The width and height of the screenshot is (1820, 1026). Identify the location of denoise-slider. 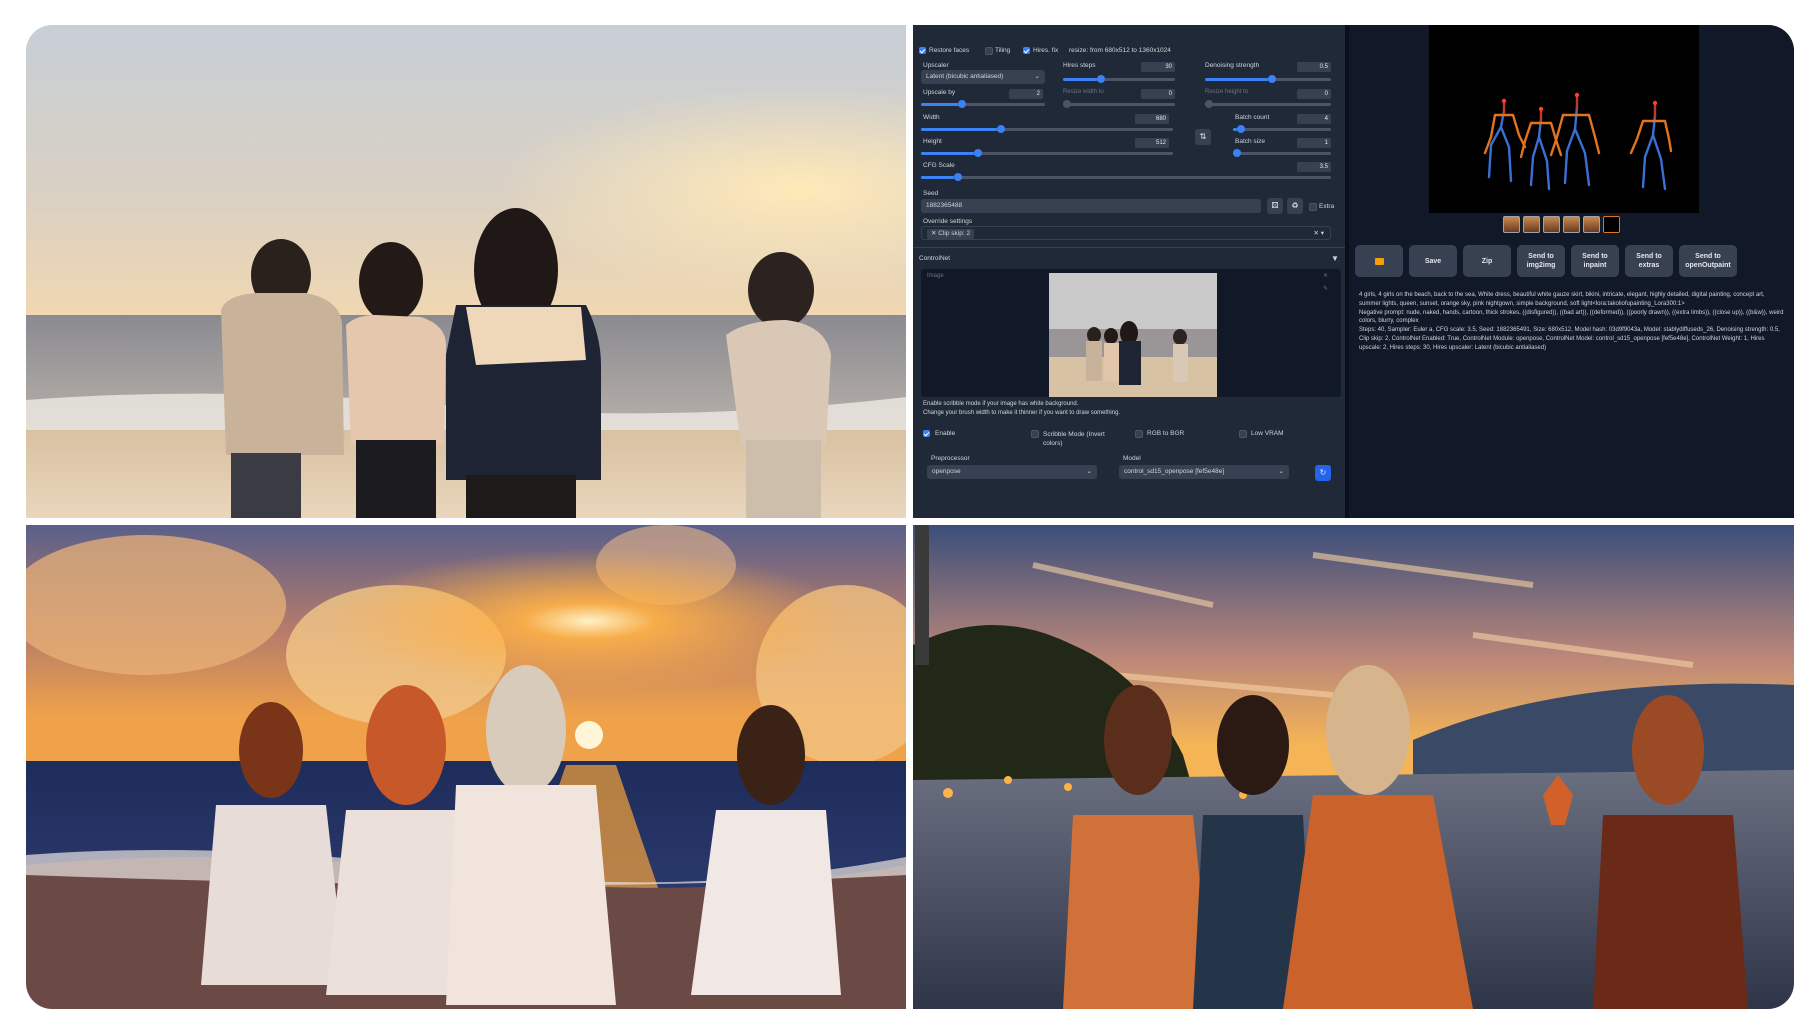
(1268, 79).